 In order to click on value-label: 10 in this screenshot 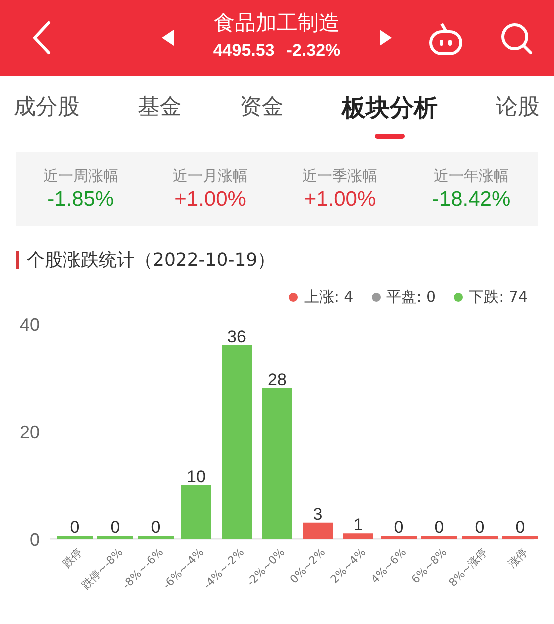, I will do `click(196, 476)`.